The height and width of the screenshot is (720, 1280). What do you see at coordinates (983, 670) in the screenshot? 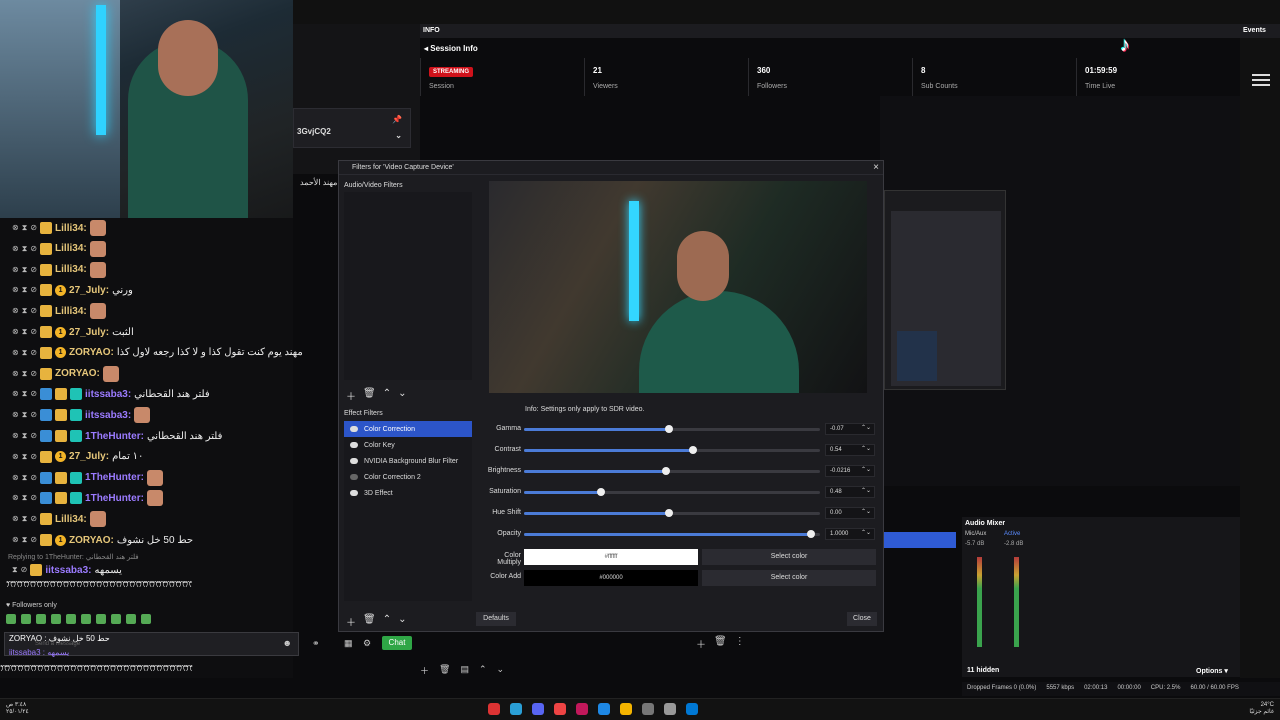
I see `hidden-count: 11 hidden` at bounding box center [983, 670].